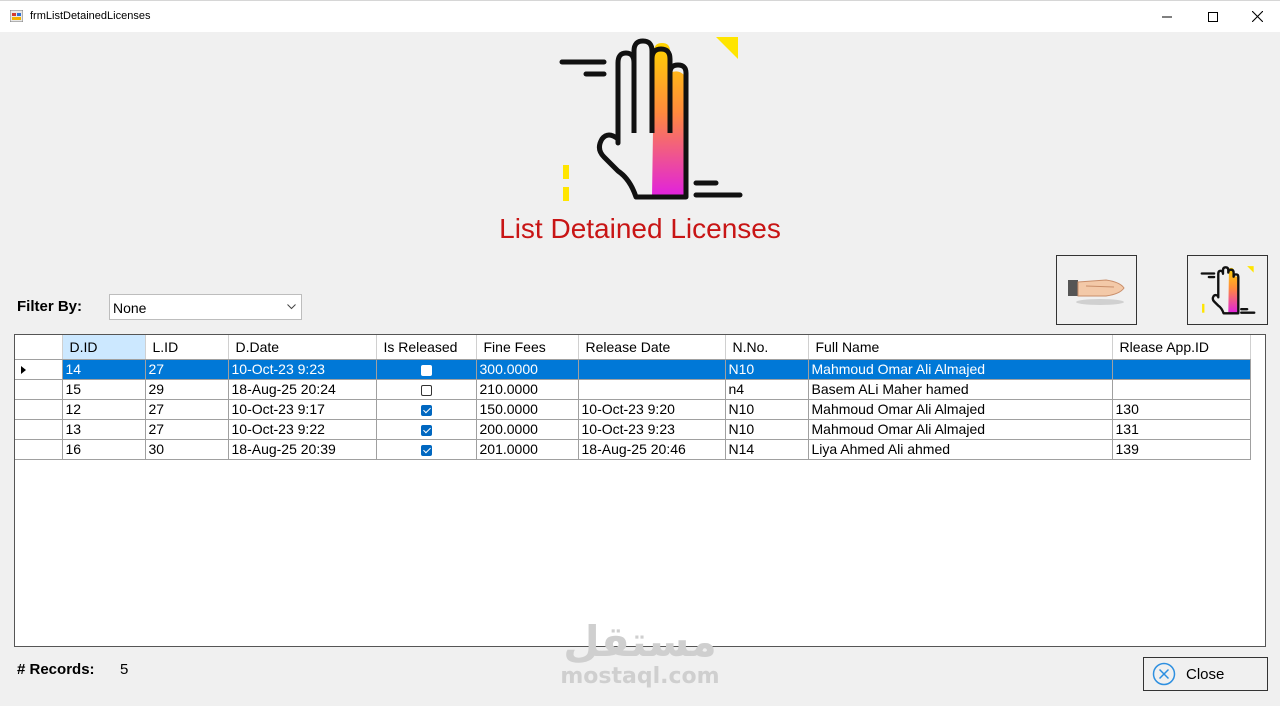 This screenshot has height=706, width=1280. Describe the element at coordinates (640, 641) in the screenshot. I see `watermark-arabic: مستقل` at that location.